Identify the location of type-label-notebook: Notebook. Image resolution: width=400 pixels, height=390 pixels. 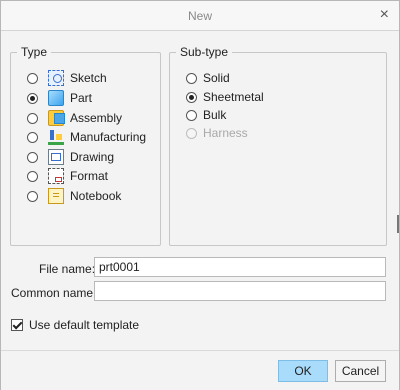
(96, 196).